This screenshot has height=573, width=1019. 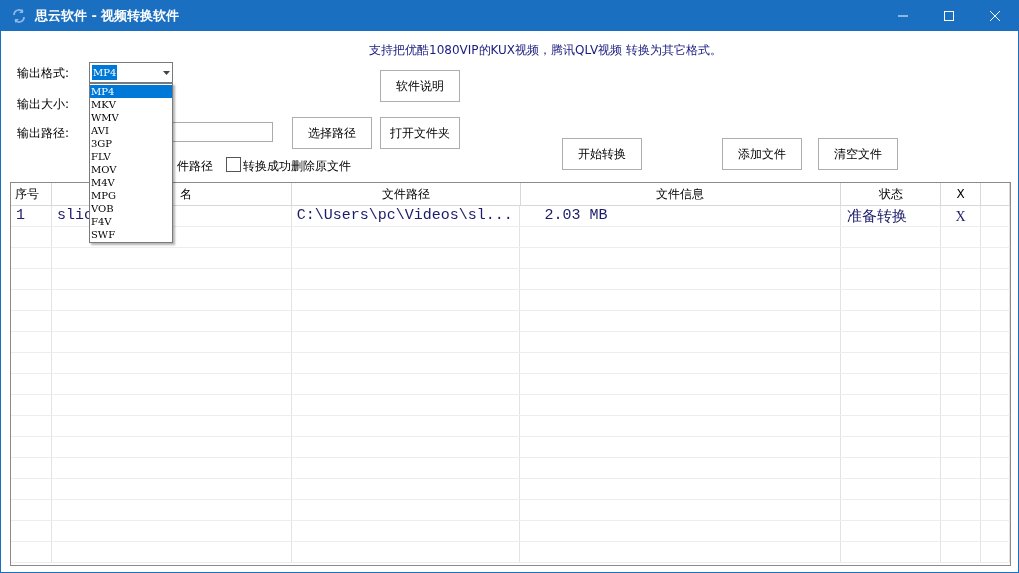 I want to click on format-option: MP4, so click(x=131, y=91).